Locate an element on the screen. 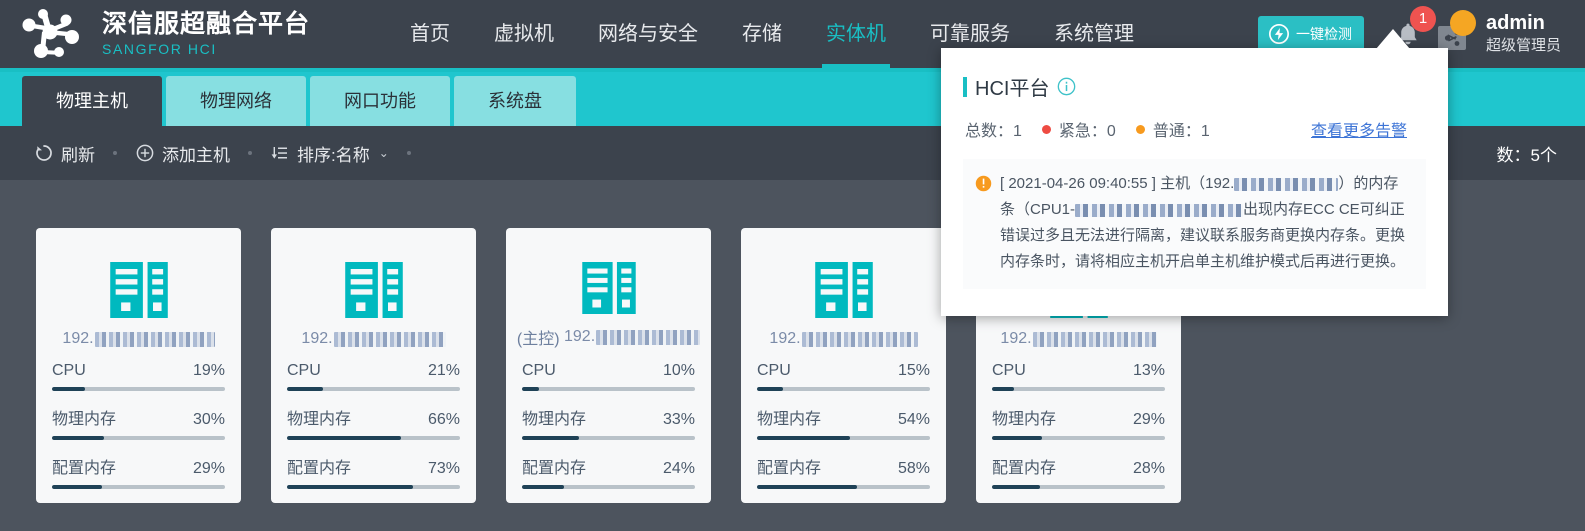 This screenshot has height=531, width=1585. alert-stats-row: 总数：1 紧急：0 普通：1 查看更多告警 is located at coordinates (1195, 129).